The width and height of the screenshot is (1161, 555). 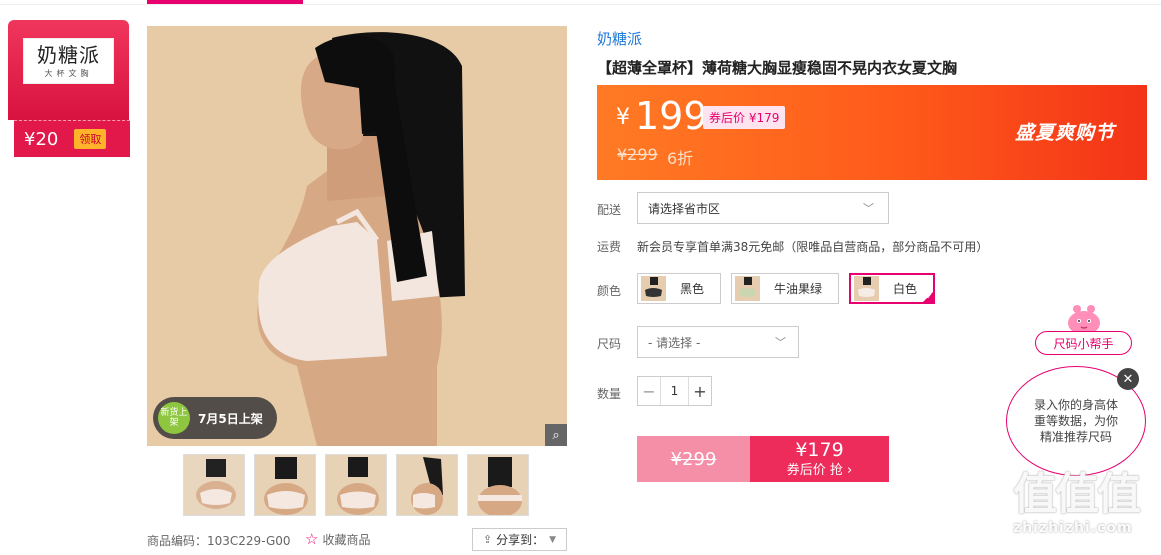 I want to click on size-helper-button: 尺码小帮手, so click(x=1083, y=343).